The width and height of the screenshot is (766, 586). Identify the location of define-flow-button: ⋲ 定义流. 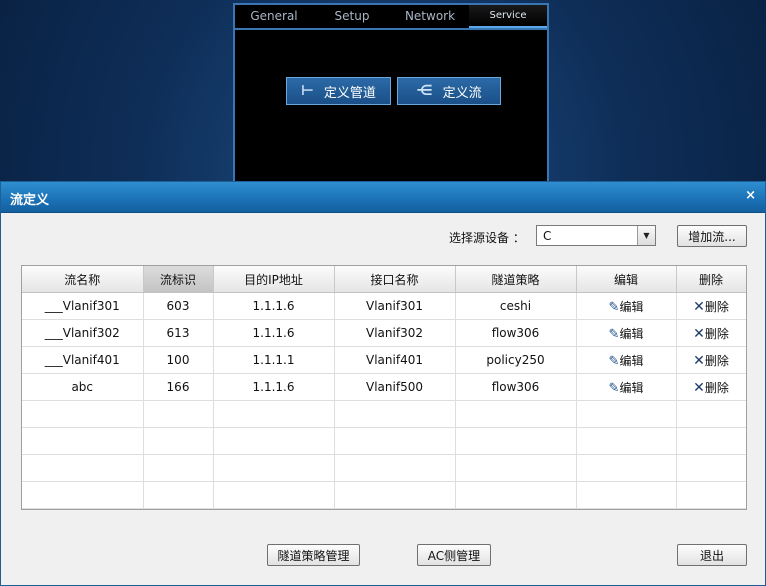
(449, 91).